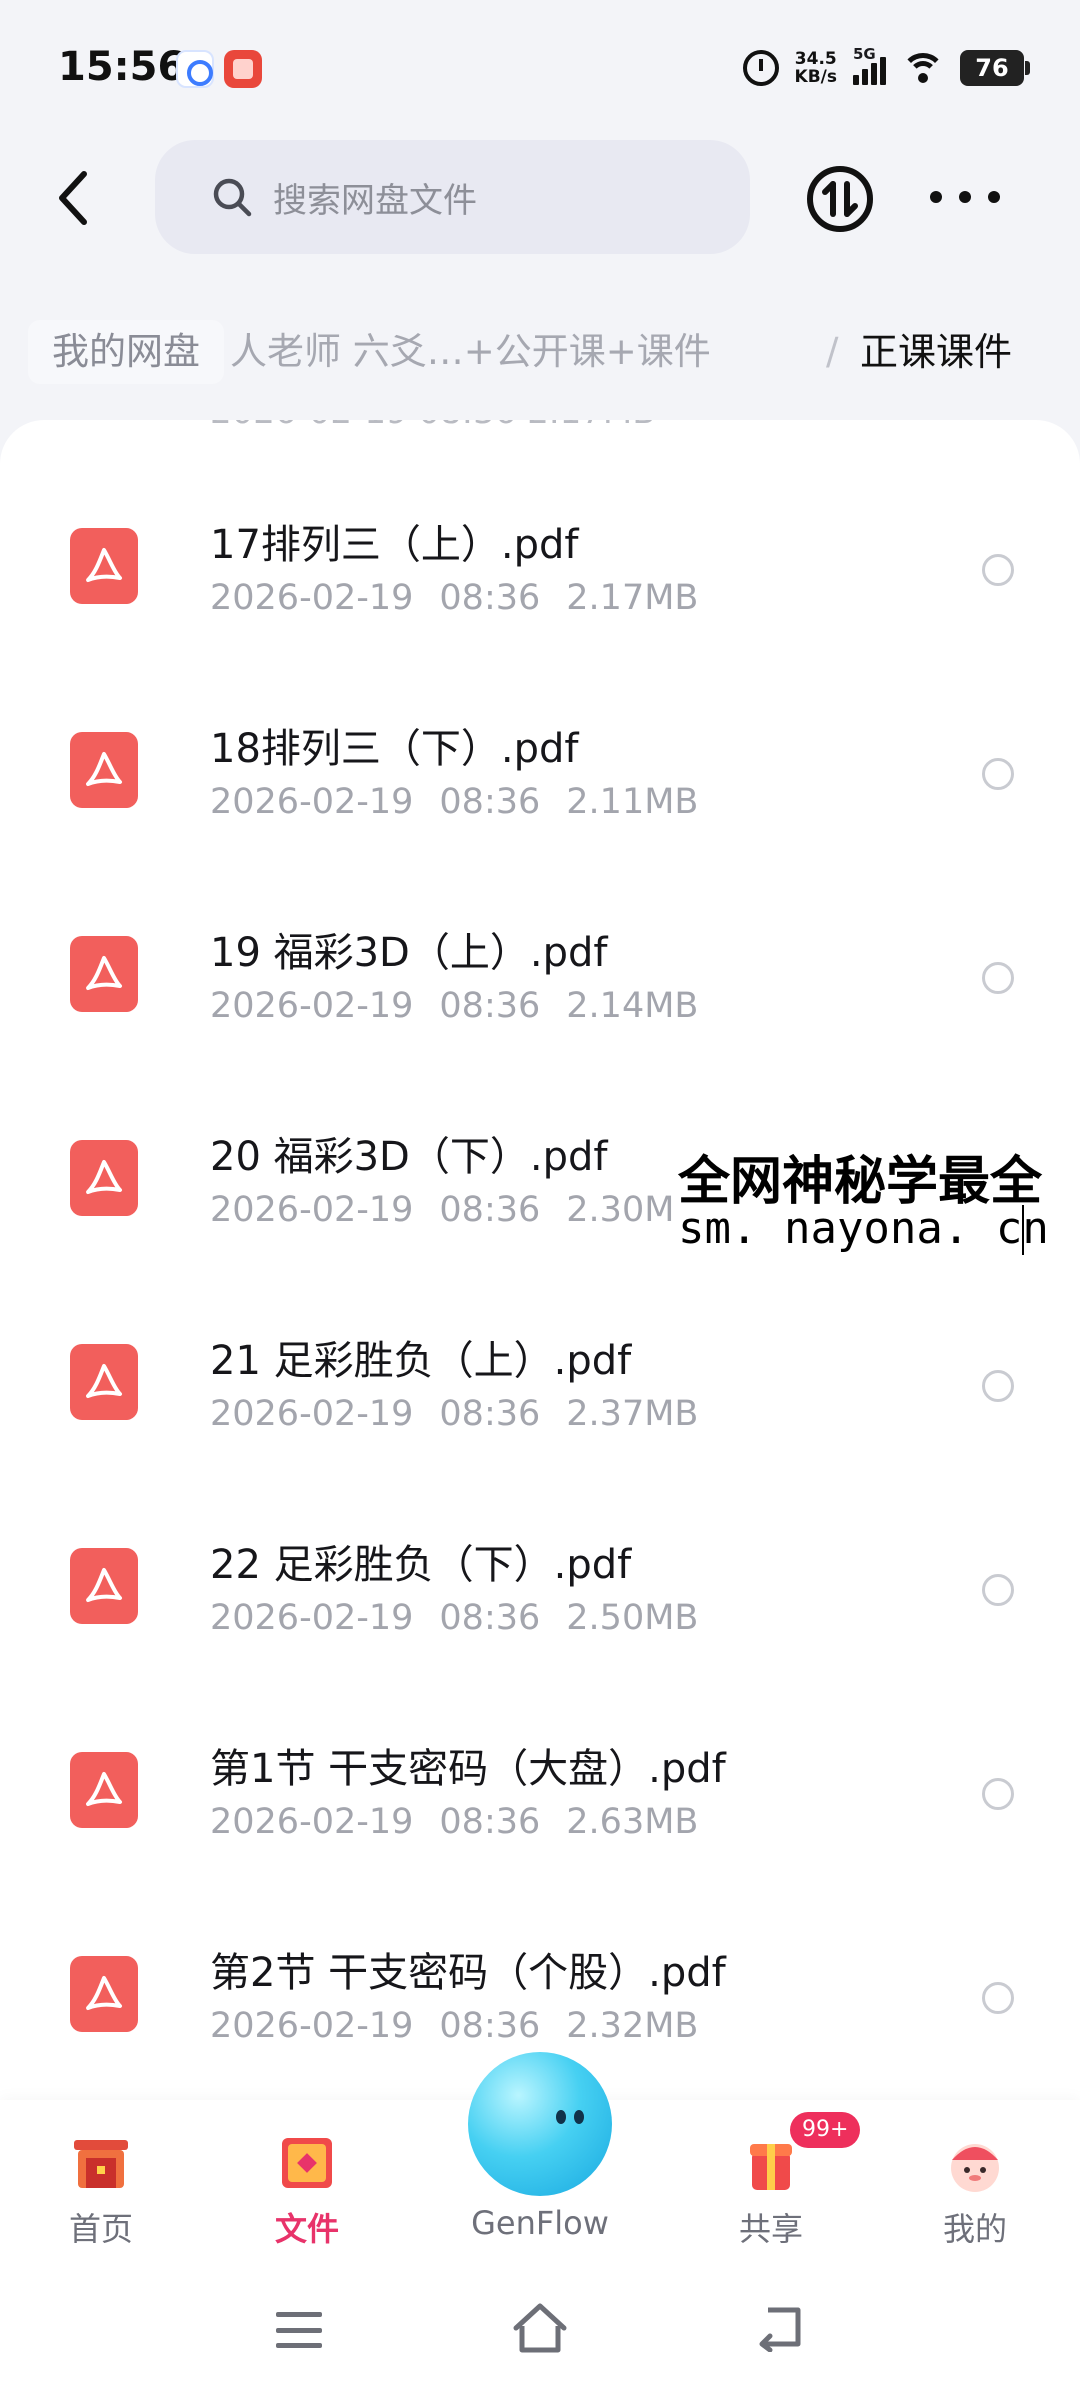 The width and height of the screenshot is (1080, 2400). I want to click on share-count-badge: 99+, so click(825, 2130).